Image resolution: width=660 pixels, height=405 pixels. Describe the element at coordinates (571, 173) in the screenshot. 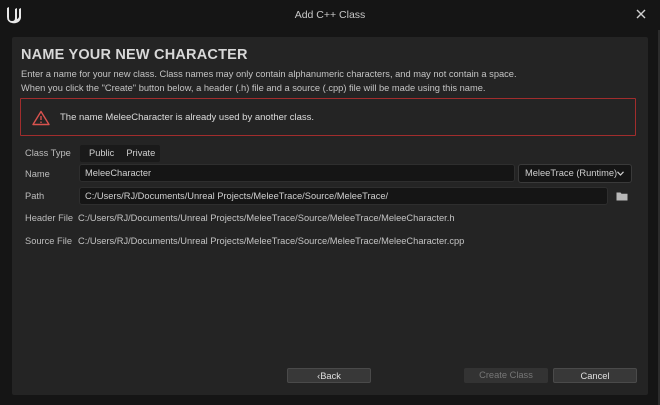

I see `module-dropdown-value: MeleeTrace (Runtime)` at that location.